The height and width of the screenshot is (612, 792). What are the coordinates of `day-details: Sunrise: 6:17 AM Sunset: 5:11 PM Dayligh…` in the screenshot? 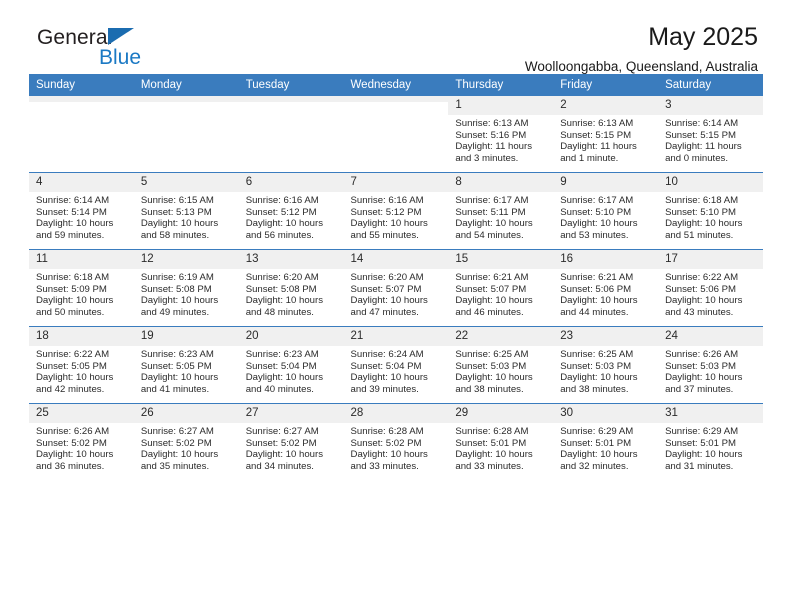 It's located at (500, 216).